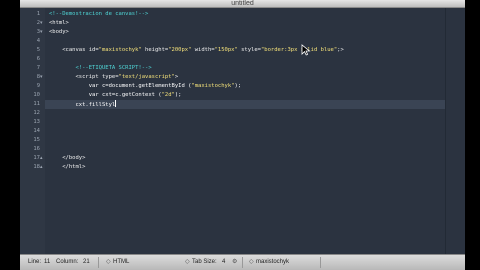  I want to click on line-number-gutter: 1 2 3 4 5 6 7 8 9 10 11 12 13 14 15 16 17 18 ▾ ▾ ▾ ▴ ▴, so click(32, 131).